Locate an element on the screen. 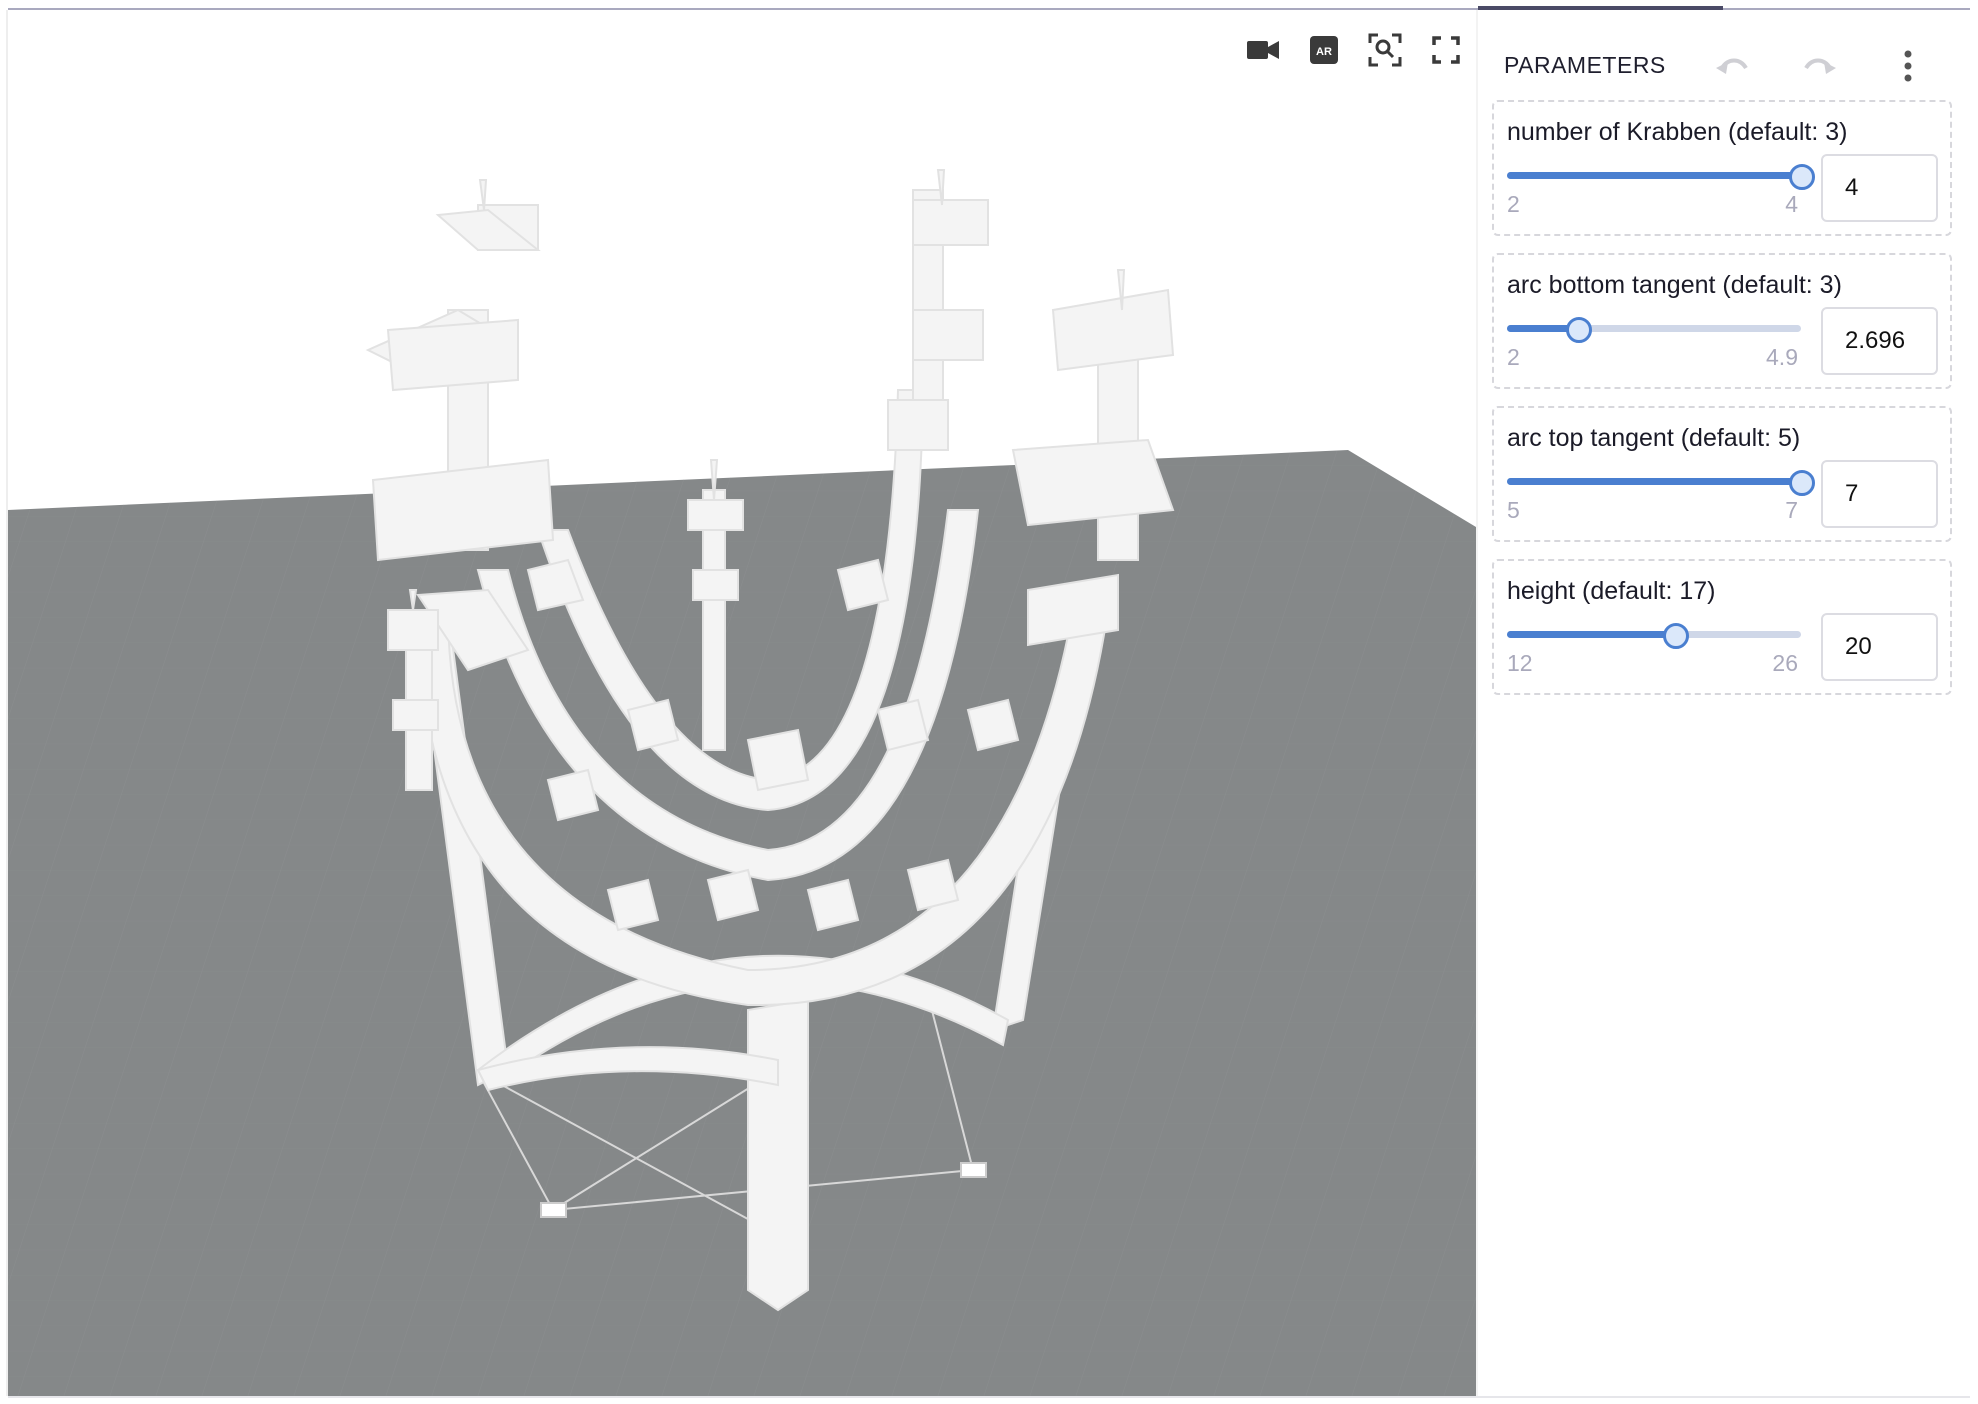  param-arc-top-tangent: arc top tangent (default: 5) 5 7 is located at coordinates (1722, 474).